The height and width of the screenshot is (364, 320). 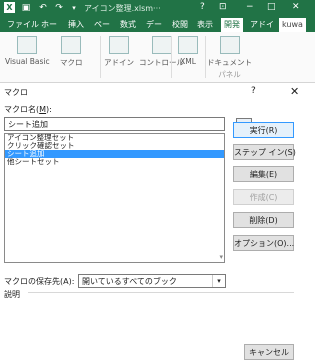 I want to click on create-button: 作成(C), so click(x=263, y=197).